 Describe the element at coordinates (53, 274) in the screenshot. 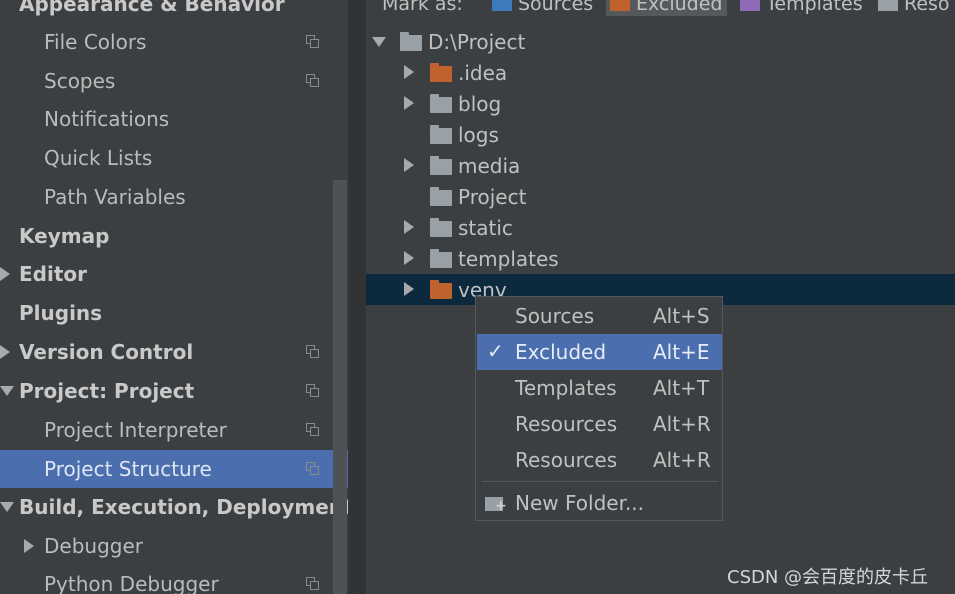

I see `sidebar-item-label: Editor` at that location.